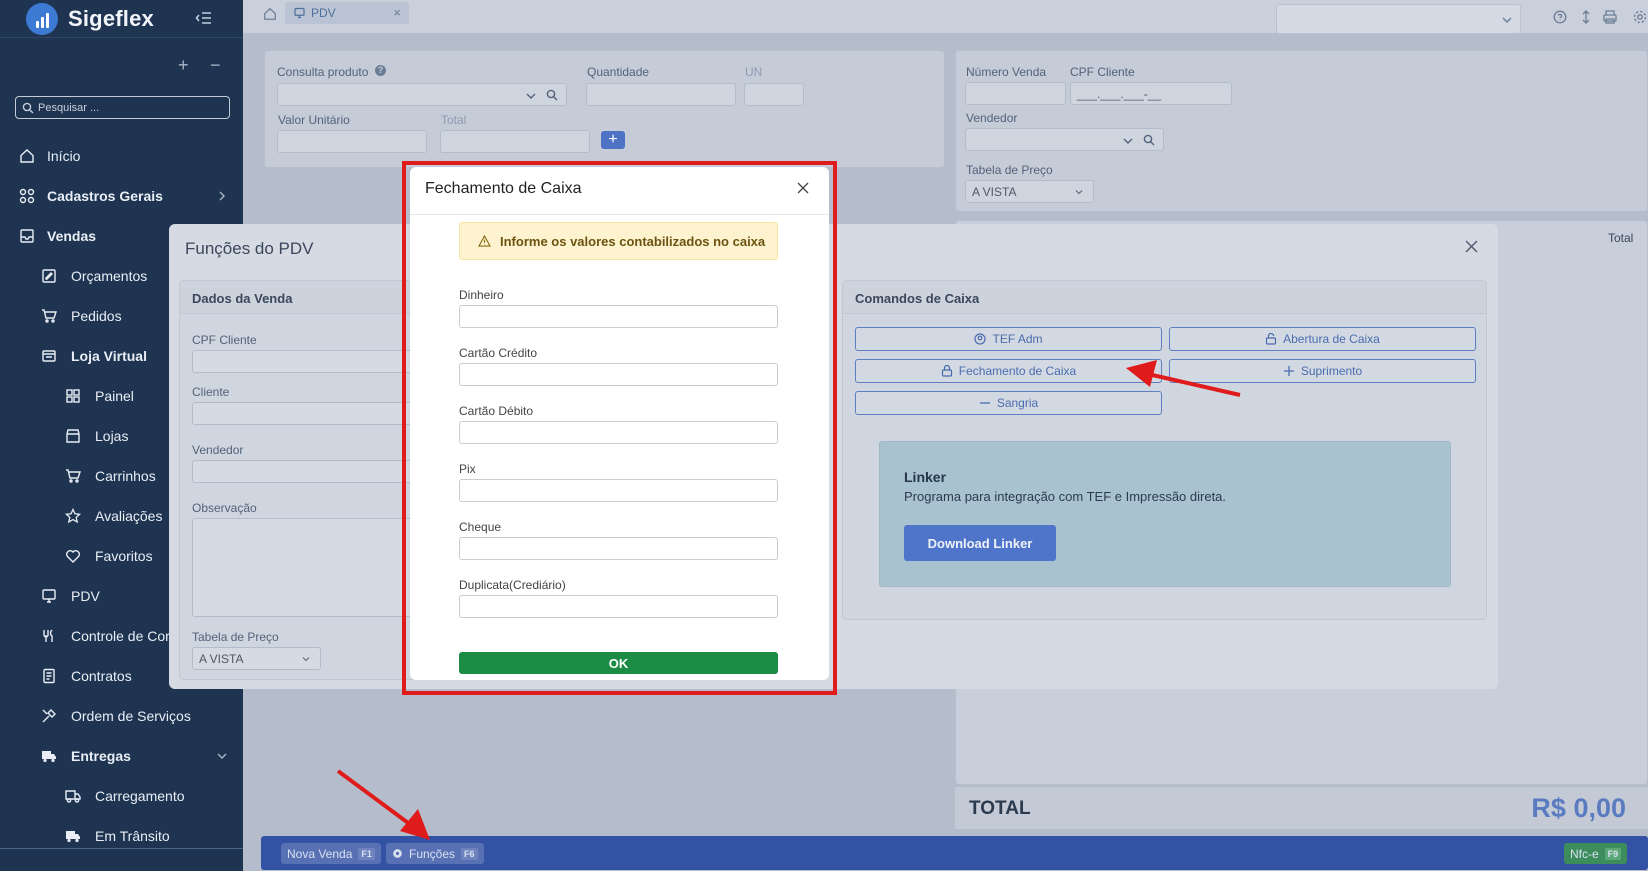  What do you see at coordinates (299, 13) in the screenshot?
I see `monitor-icon` at bounding box center [299, 13].